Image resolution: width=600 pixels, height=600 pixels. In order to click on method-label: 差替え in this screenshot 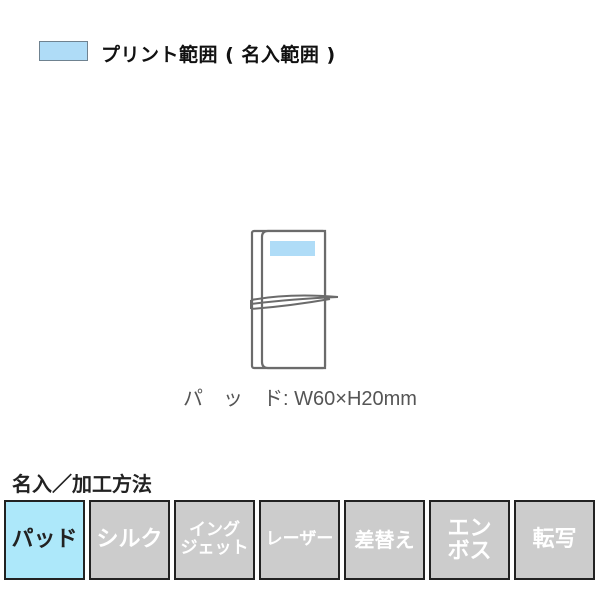, I will do `click(384, 539)`.